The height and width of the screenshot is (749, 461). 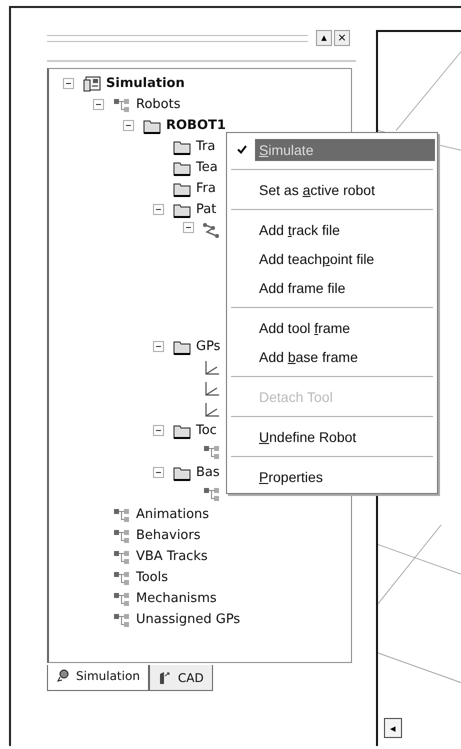 I want to click on menu-item: Add teachpoint file, so click(x=332, y=258).